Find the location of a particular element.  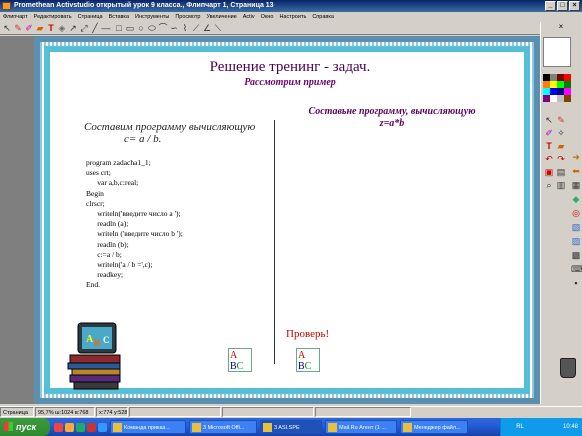

menu-item-settings: Настроить is located at coordinates (292, 17).